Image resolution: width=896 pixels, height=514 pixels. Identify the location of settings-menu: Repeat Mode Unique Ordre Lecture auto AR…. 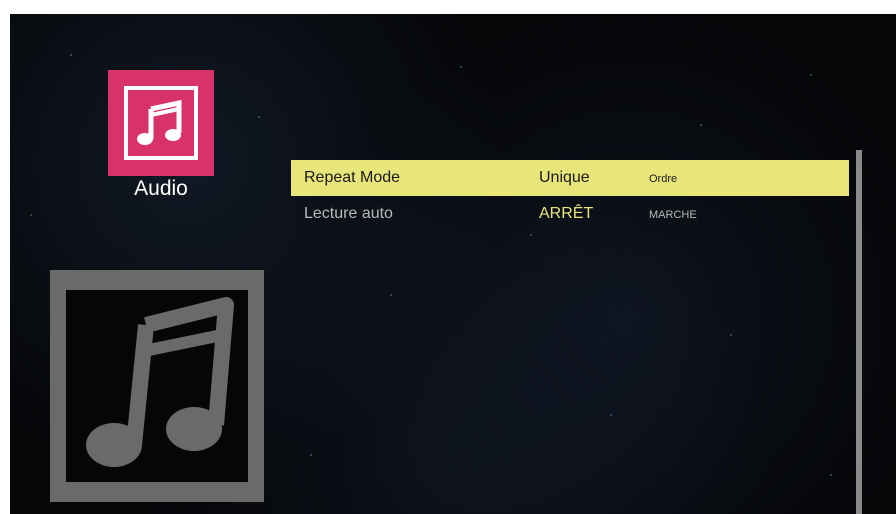
(570, 196).